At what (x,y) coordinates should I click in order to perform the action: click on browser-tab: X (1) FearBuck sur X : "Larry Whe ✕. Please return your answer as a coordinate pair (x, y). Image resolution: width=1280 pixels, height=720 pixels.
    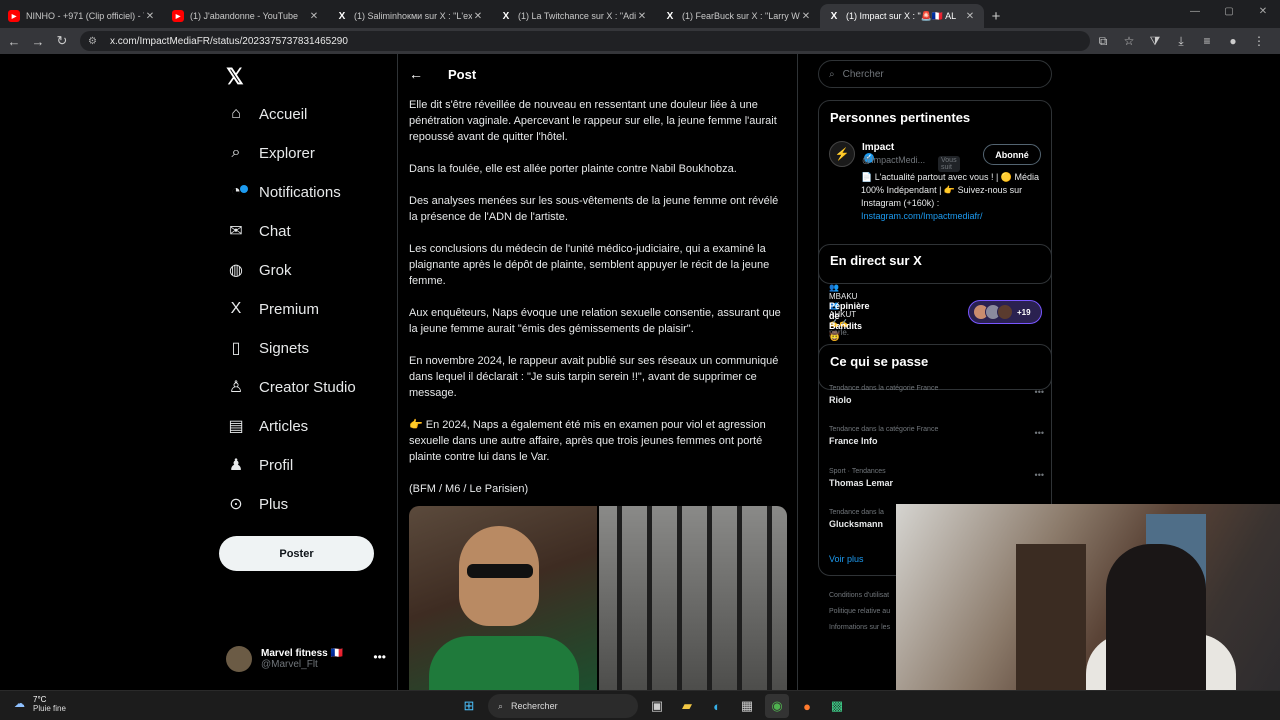
    Looking at the image, I should click on (738, 16).